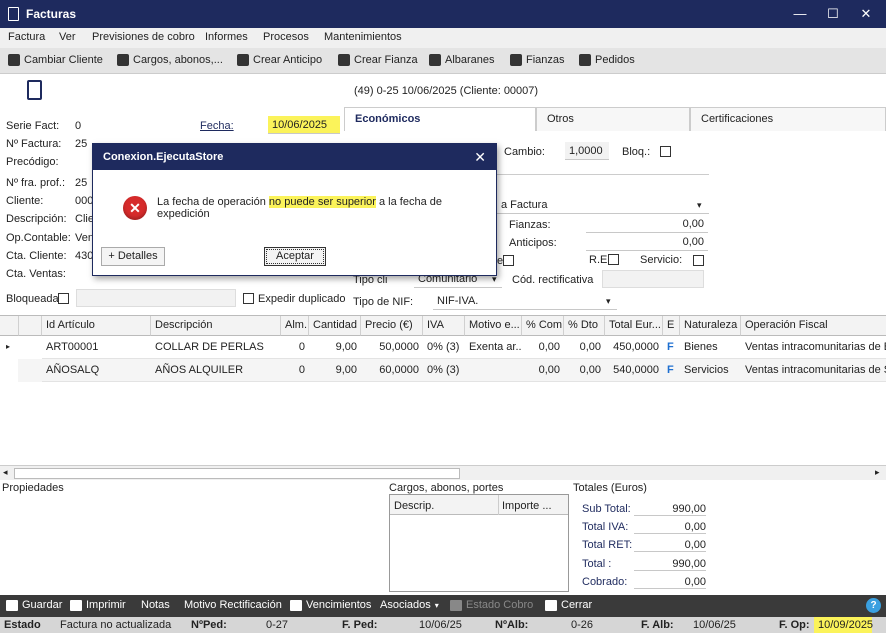 The height and width of the screenshot is (633, 886). Describe the element at coordinates (866, 14) in the screenshot. I see `close-window-button: ✕` at that location.